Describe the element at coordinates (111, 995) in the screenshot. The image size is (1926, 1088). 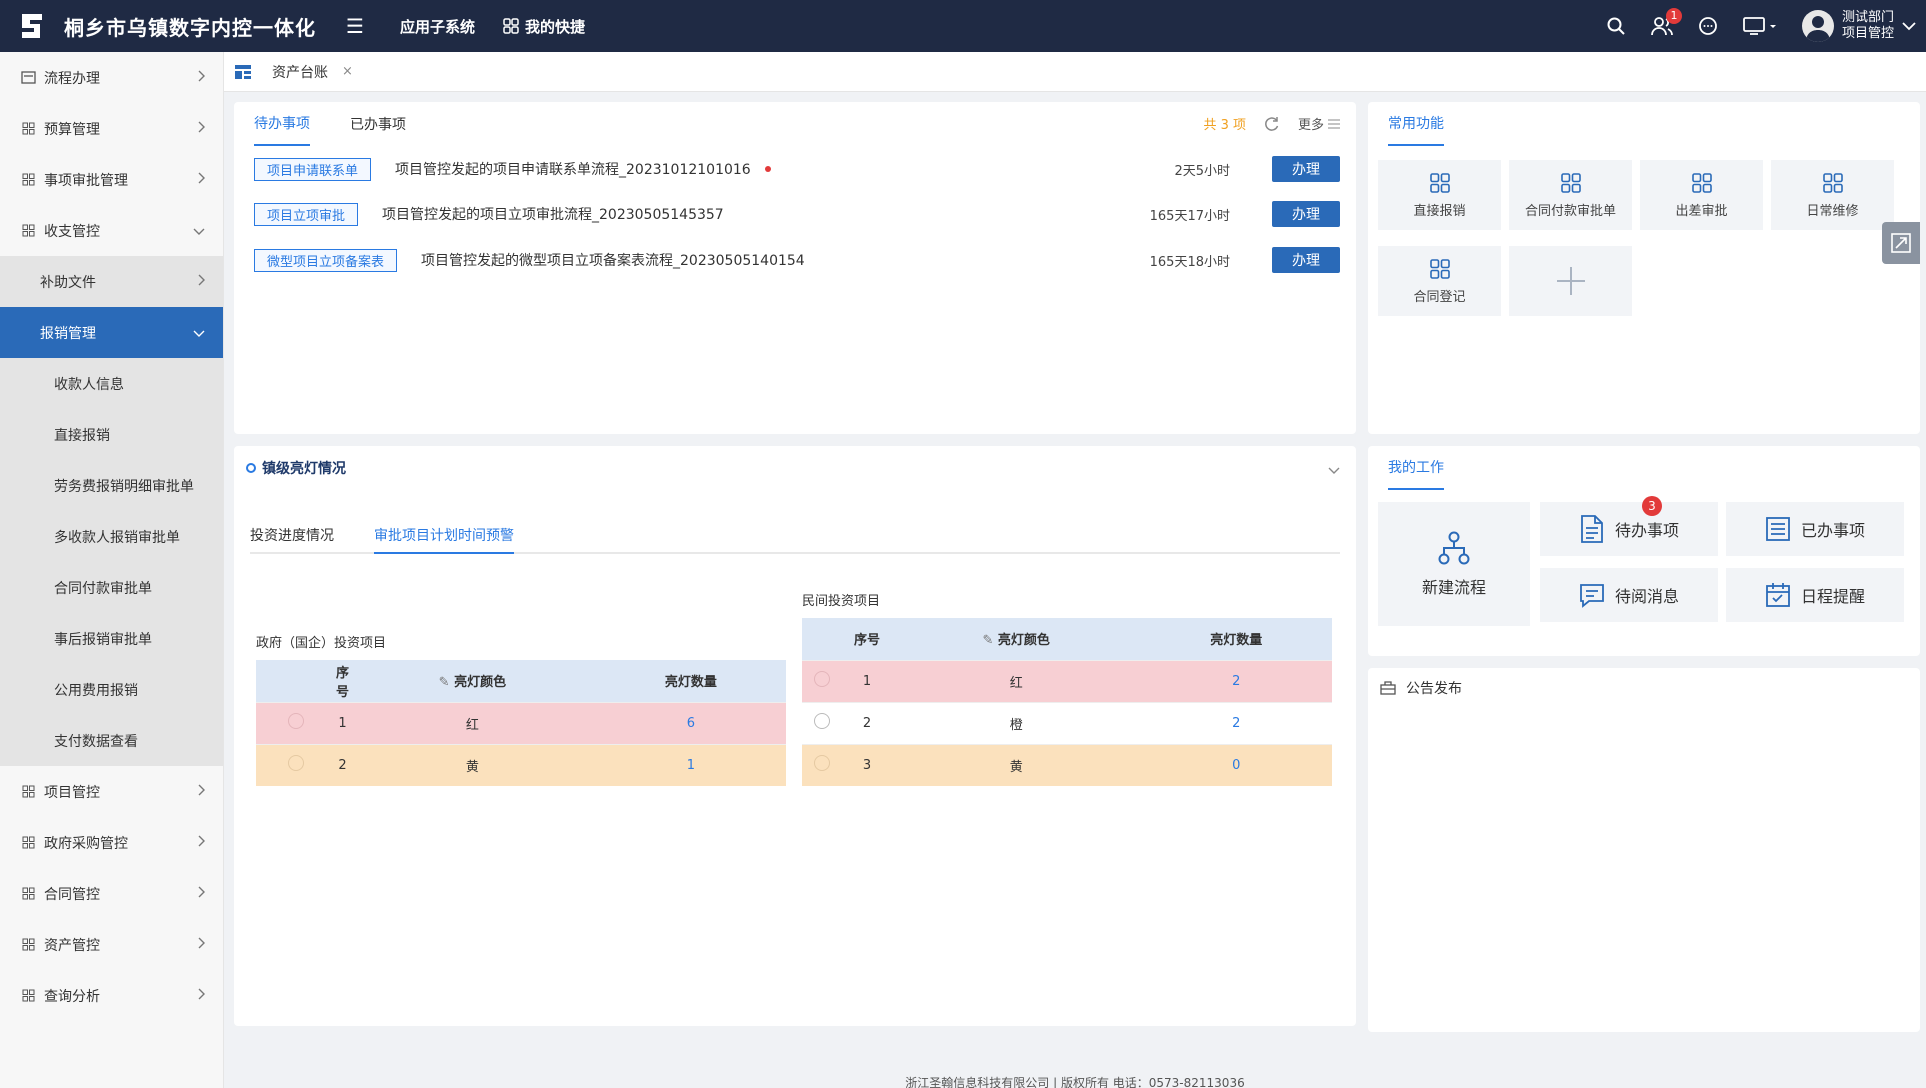
I see `sidebar-item-query: 查询分析` at that location.